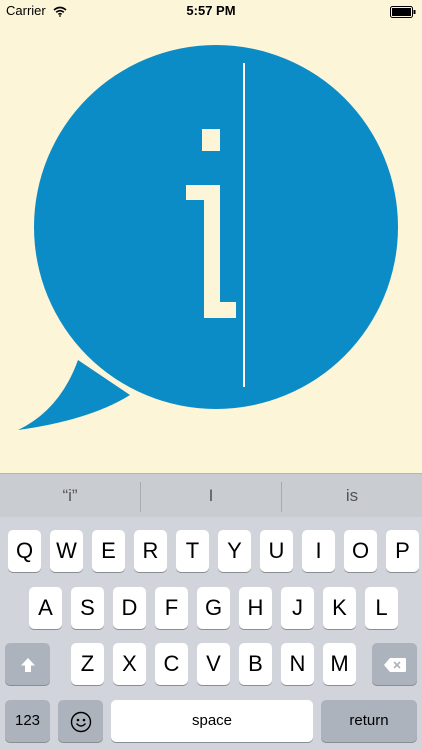  Describe the element at coordinates (192, 551) in the screenshot. I see `key-t: T` at that location.